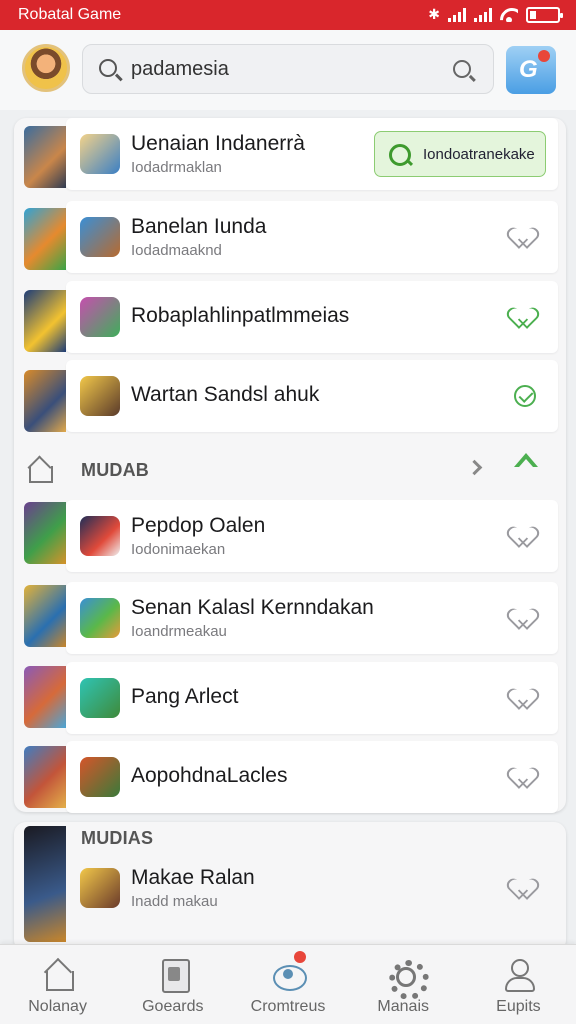 The image size is (576, 1024). I want to click on avatar, so click(46, 68).